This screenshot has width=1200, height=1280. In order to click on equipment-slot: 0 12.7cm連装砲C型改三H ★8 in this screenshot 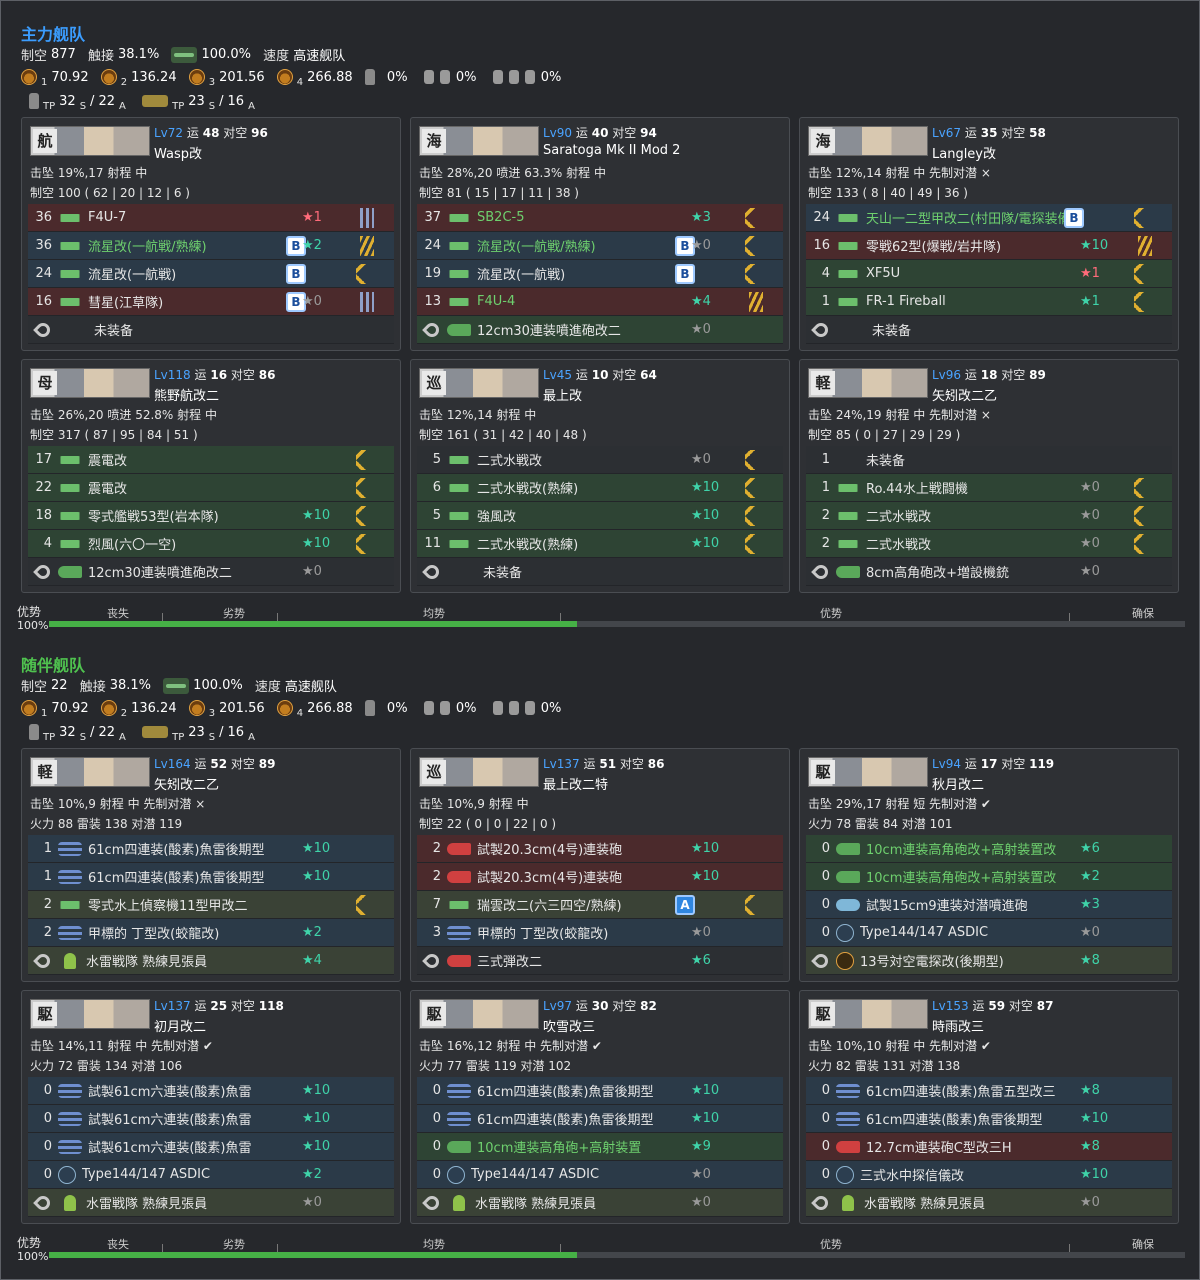, I will do `click(989, 1147)`.